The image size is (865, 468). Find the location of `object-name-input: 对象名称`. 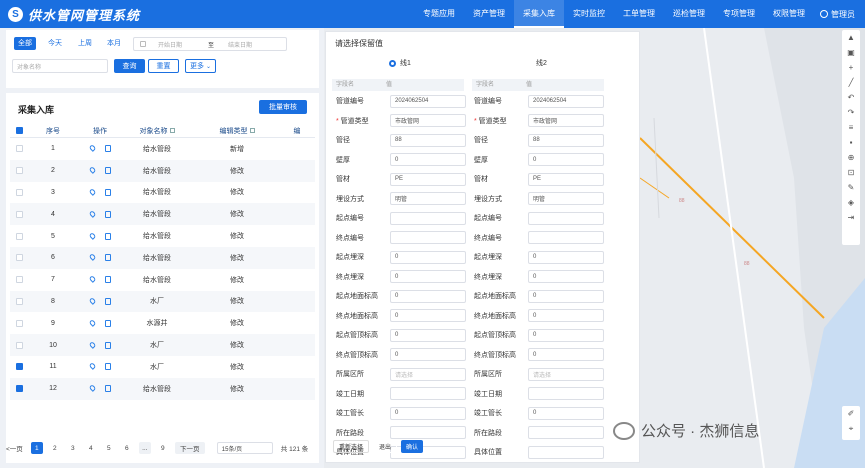

object-name-input: 对象名称 is located at coordinates (60, 66).